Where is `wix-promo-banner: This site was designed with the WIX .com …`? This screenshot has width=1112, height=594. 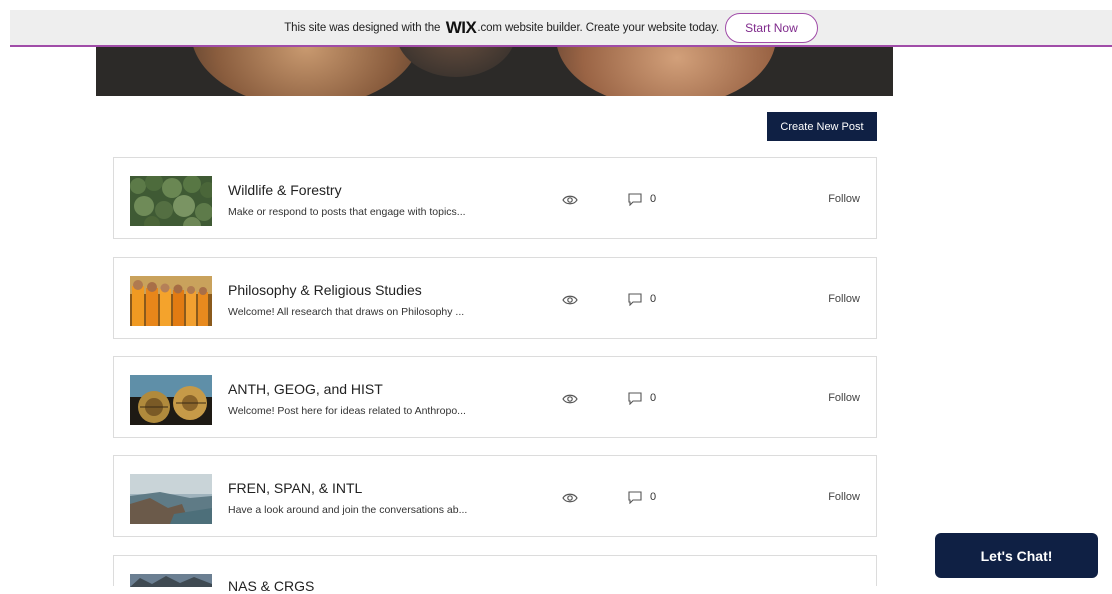
wix-promo-banner: This site was designed with the WIX .com … is located at coordinates (561, 28).